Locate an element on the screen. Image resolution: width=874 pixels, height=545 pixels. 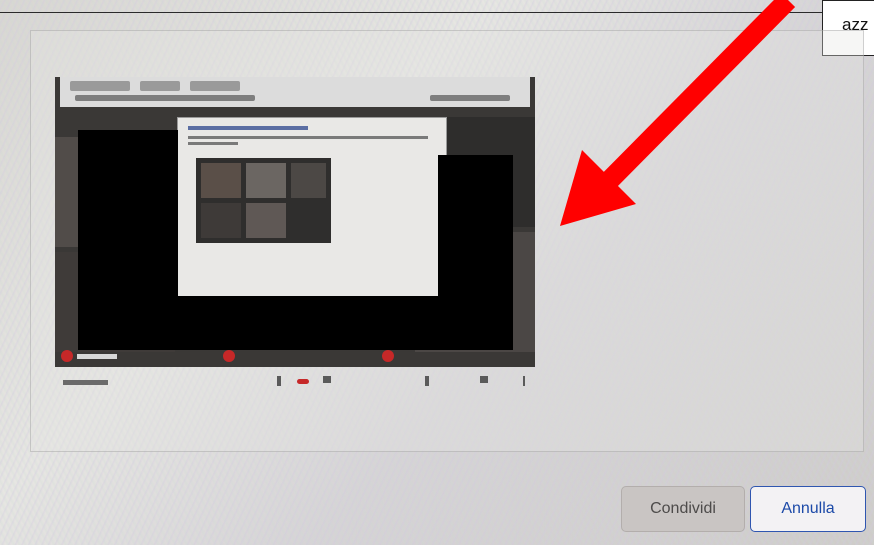
annotation-arrow-icon is located at coordinates (678, 113).